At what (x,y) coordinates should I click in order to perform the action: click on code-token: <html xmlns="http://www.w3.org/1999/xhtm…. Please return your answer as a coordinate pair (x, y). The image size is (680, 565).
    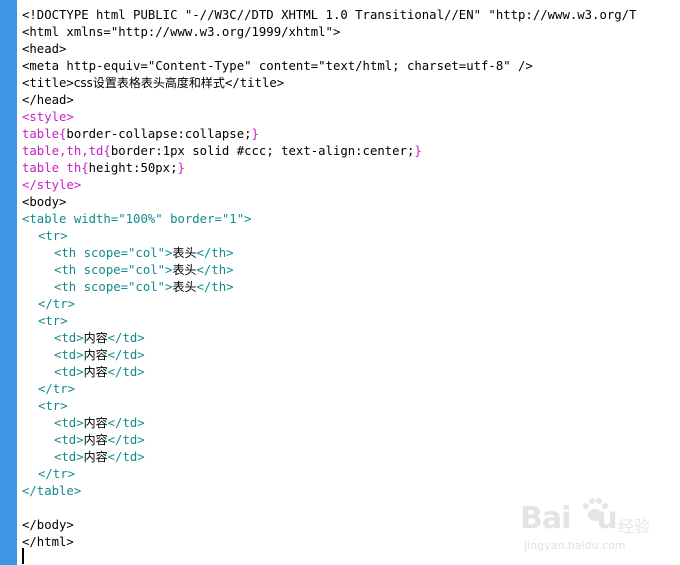
    Looking at the image, I should click on (181, 32).